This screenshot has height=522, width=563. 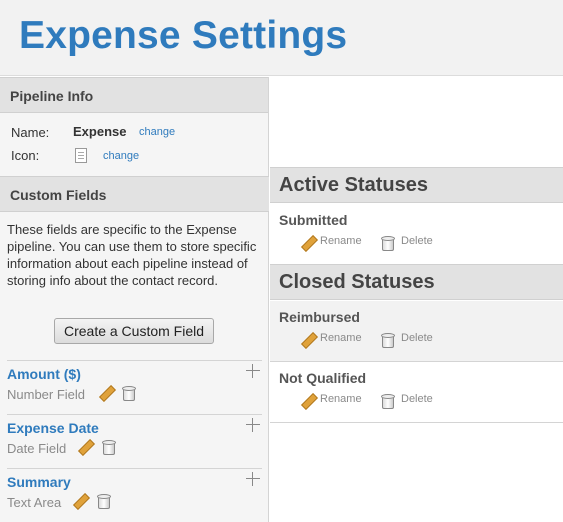 What do you see at coordinates (157, 132) in the screenshot?
I see `name-change-link: change` at bounding box center [157, 132].